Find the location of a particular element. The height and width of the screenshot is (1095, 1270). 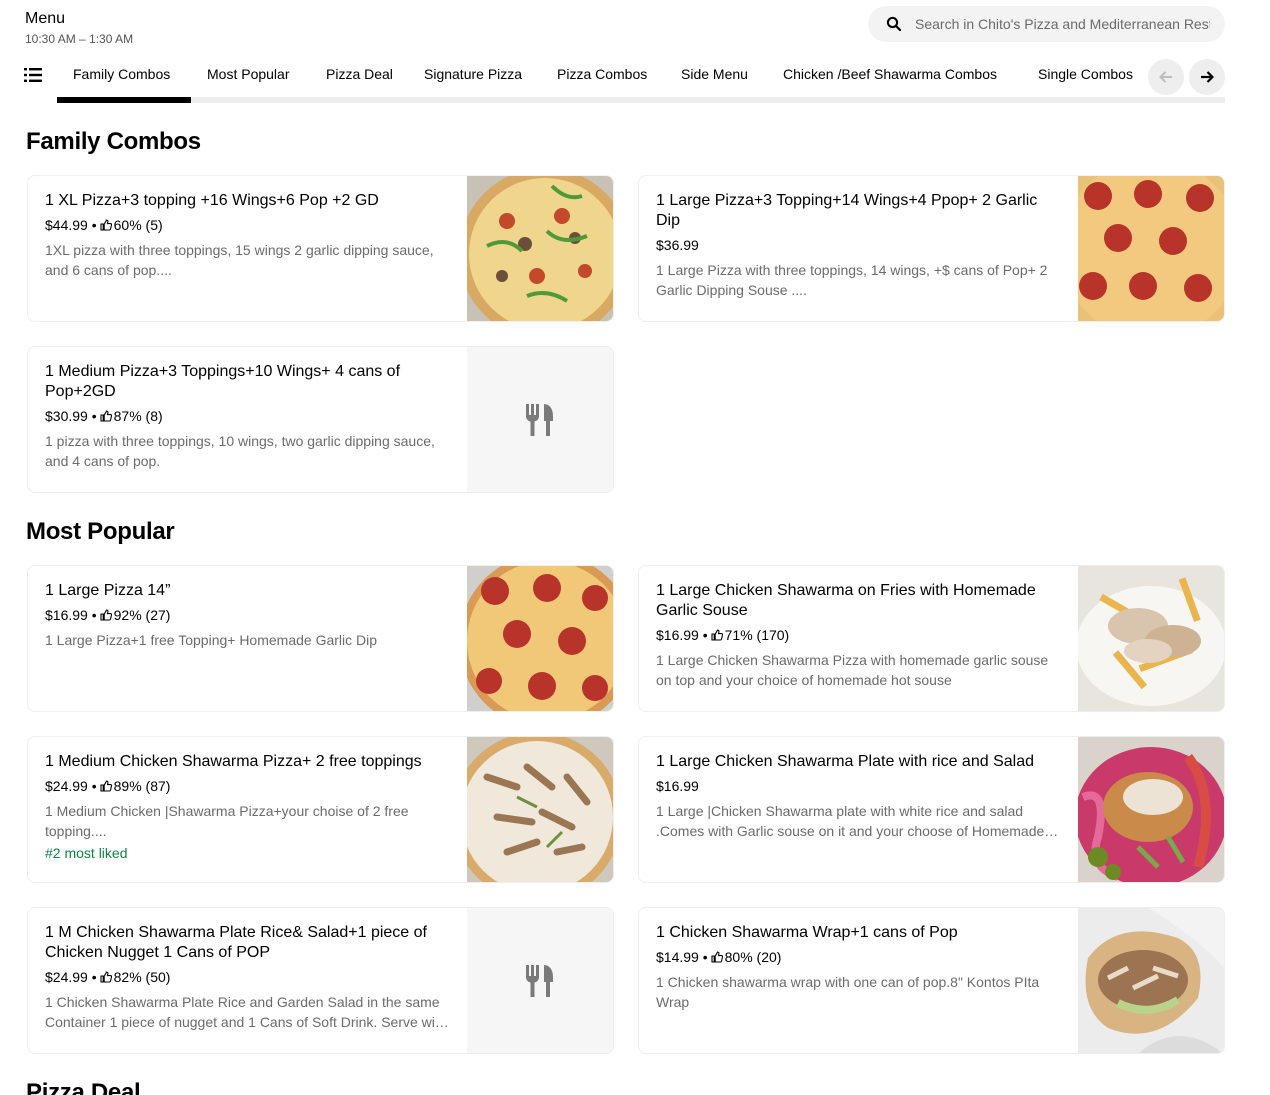

item-price: $30.99 is located at coordinates (66, 416).